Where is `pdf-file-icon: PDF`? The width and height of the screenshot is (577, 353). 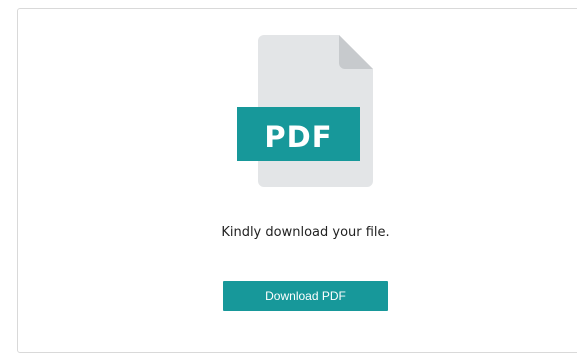 pdf-file-icon: PDF is located at coordinates (307, 111).